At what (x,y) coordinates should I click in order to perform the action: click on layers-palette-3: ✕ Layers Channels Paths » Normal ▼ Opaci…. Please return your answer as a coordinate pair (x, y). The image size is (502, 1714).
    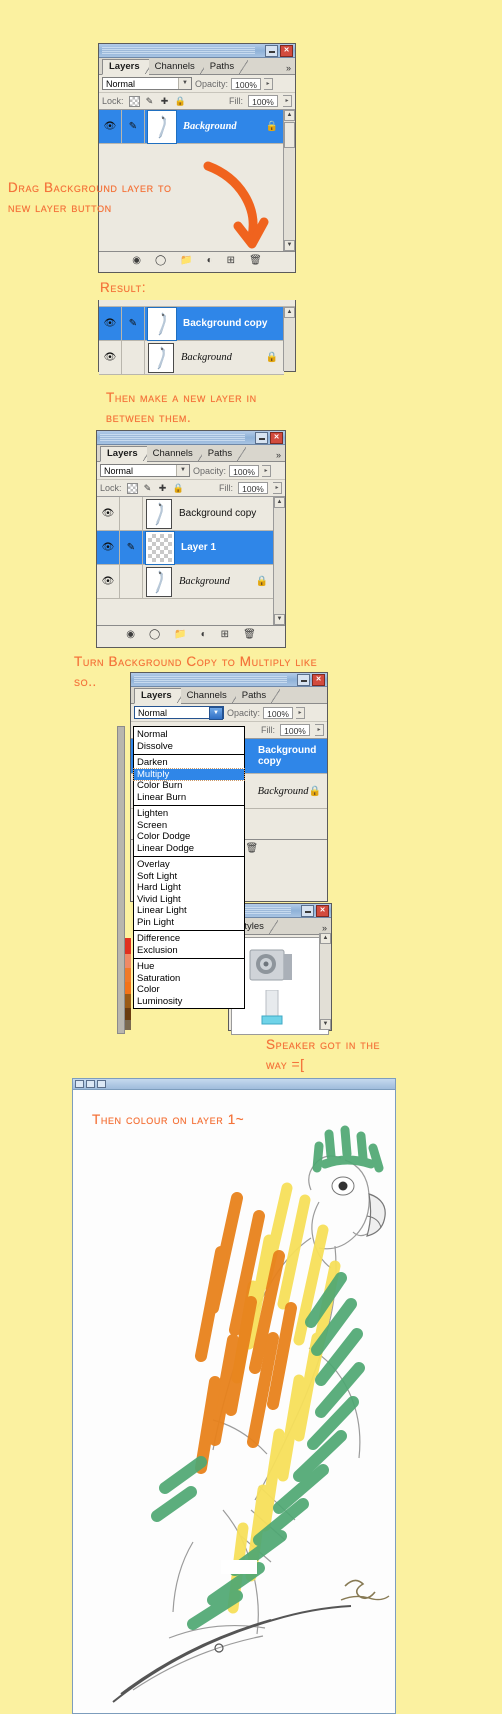
    Looking at the image, I should click on (191, 539).